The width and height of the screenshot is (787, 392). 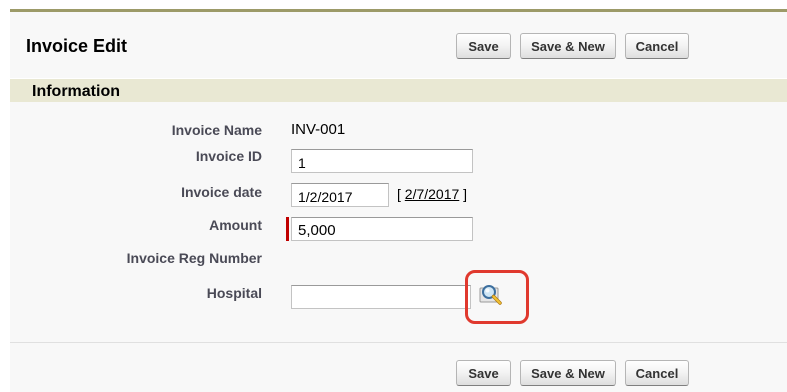 I want to click on save-and-new-button-bottom: Save & New, so click(x=568, y=373).